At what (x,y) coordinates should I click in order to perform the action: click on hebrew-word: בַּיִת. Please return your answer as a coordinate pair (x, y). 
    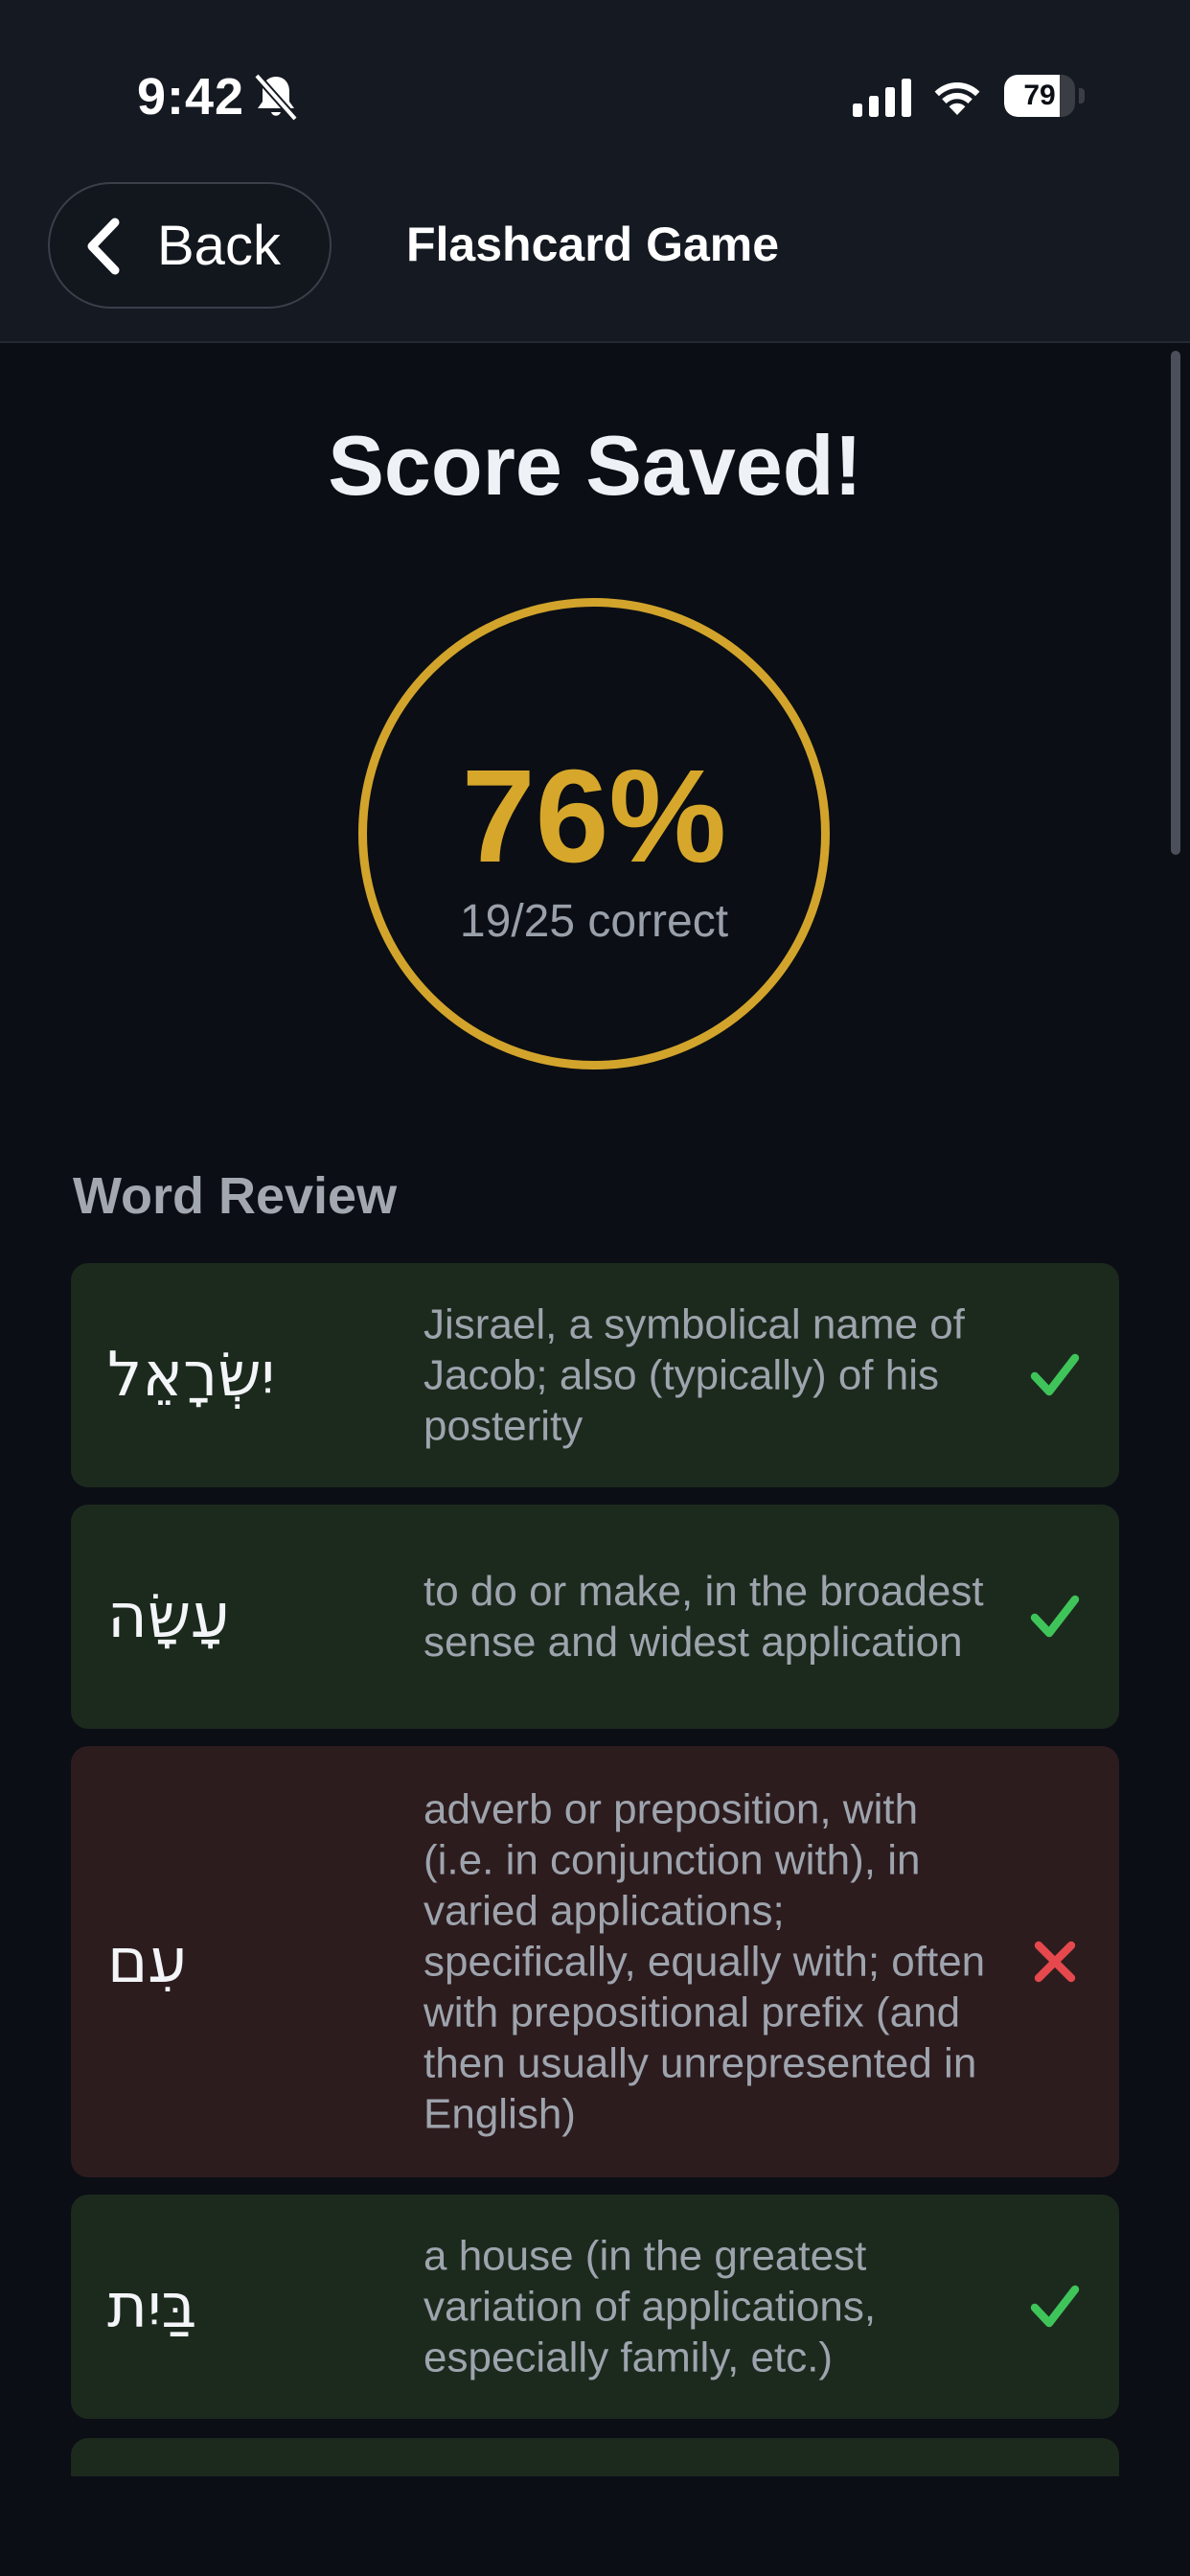
    Looking at the image, I should click on (152, 2306).